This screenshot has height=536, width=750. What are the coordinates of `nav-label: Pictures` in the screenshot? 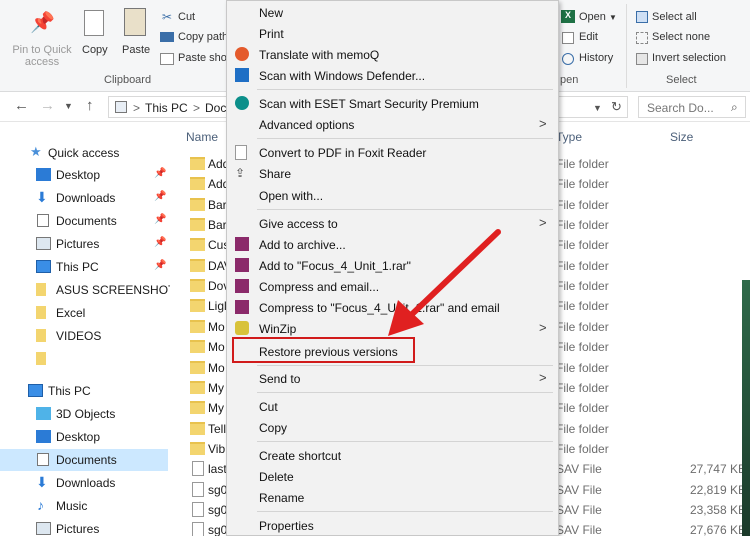 It's located at (78, 529).